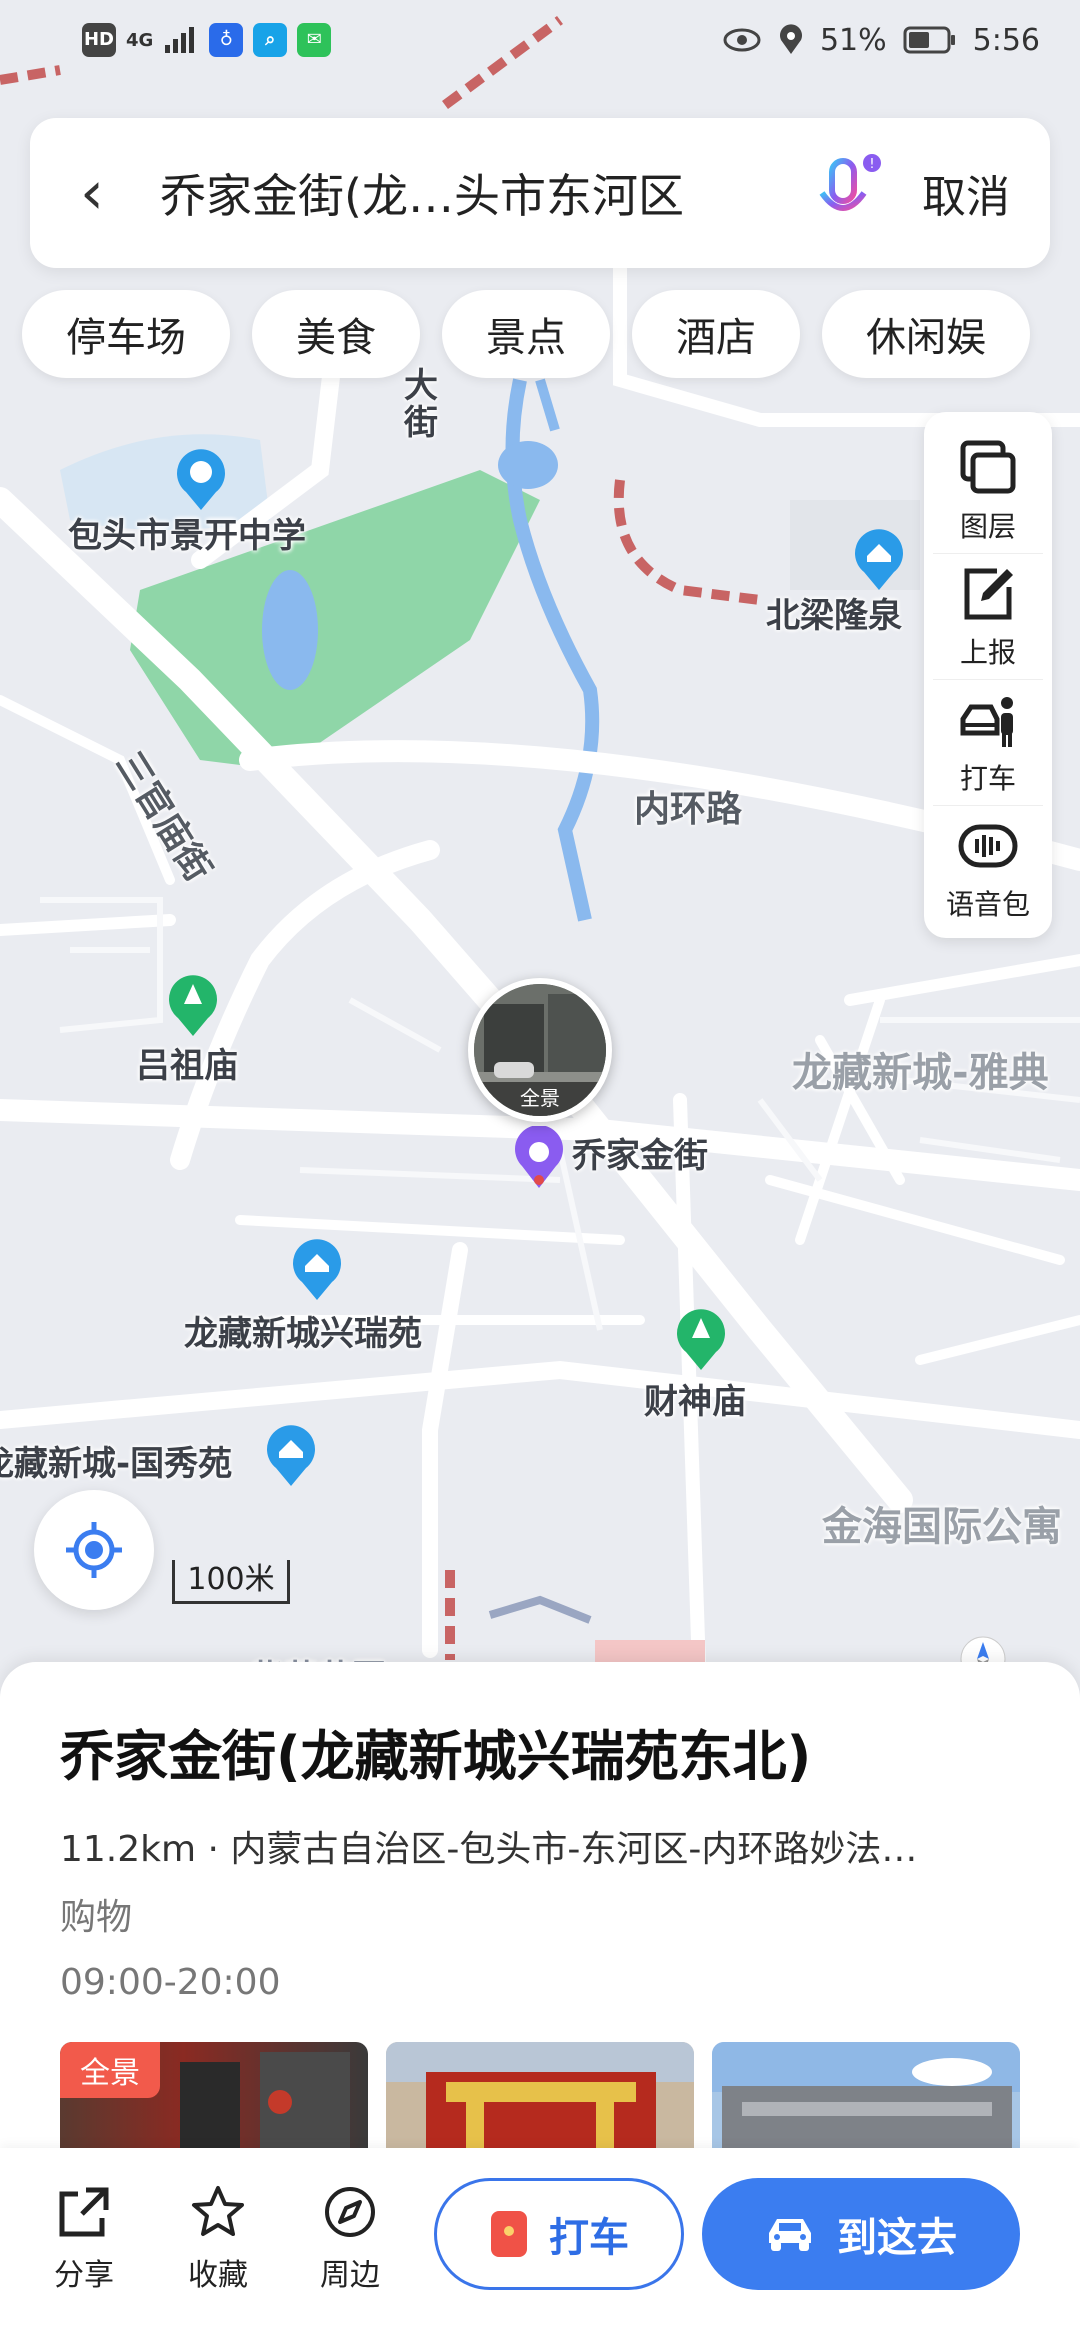 Image resolution: width=1080 pixels, height=2340 pixels. I want to click on place-photo: 全景, so click(214, 2097).